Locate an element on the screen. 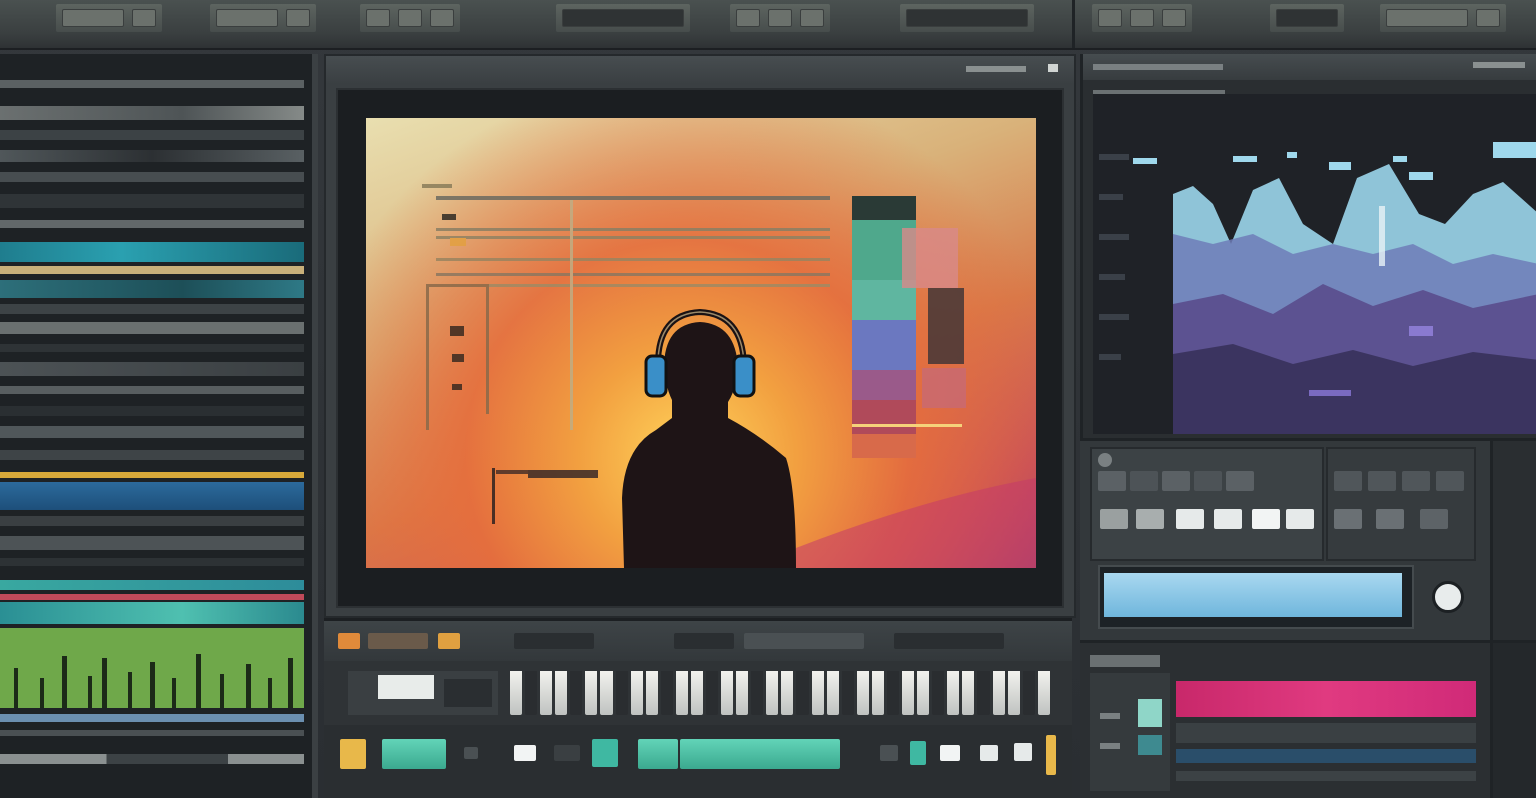 Image resolution: width=1536 pixels, height=798 pixels. spectrum-display is located at coordinates (1314, 264).